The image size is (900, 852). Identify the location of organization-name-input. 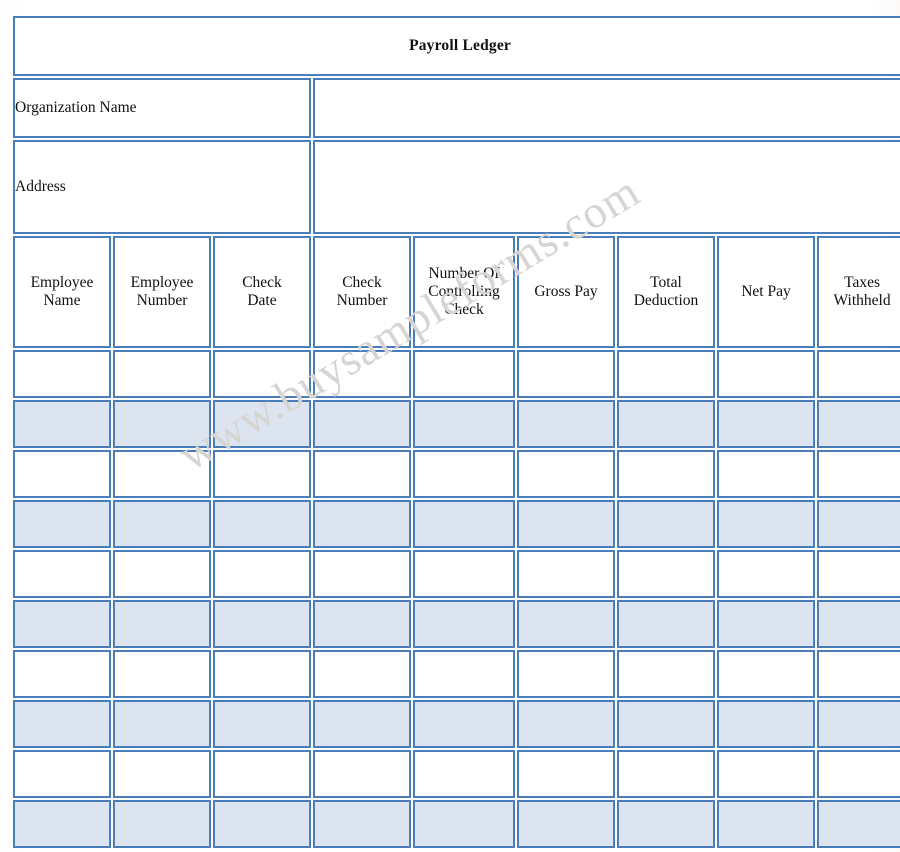
(606, 108).